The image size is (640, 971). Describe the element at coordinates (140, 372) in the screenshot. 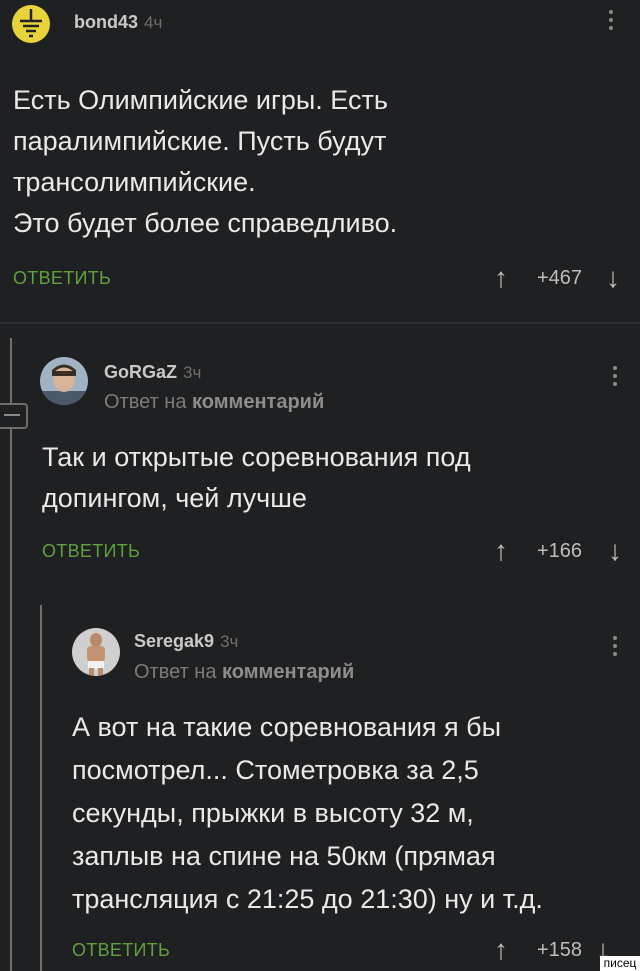

I see `username: GoRGaZ` at that location.